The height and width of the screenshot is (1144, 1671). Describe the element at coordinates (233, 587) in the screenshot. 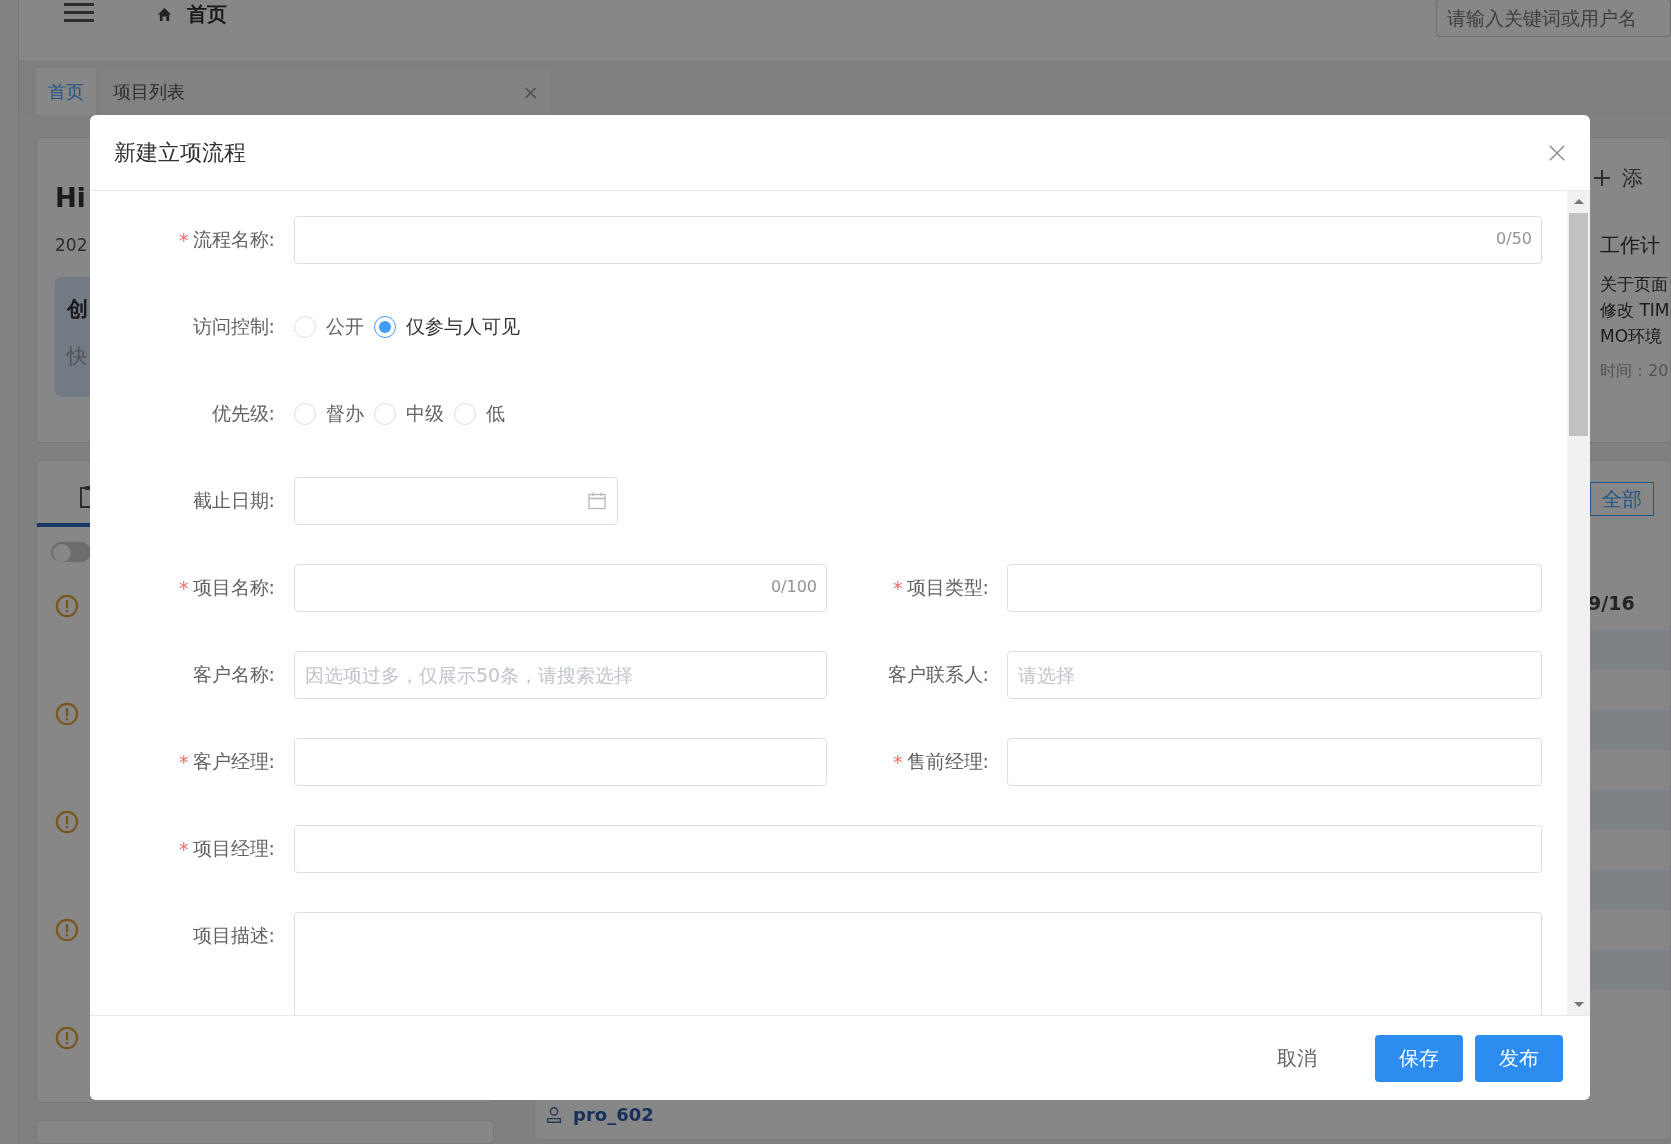

I see `field-label: 项目名称:` at that location.